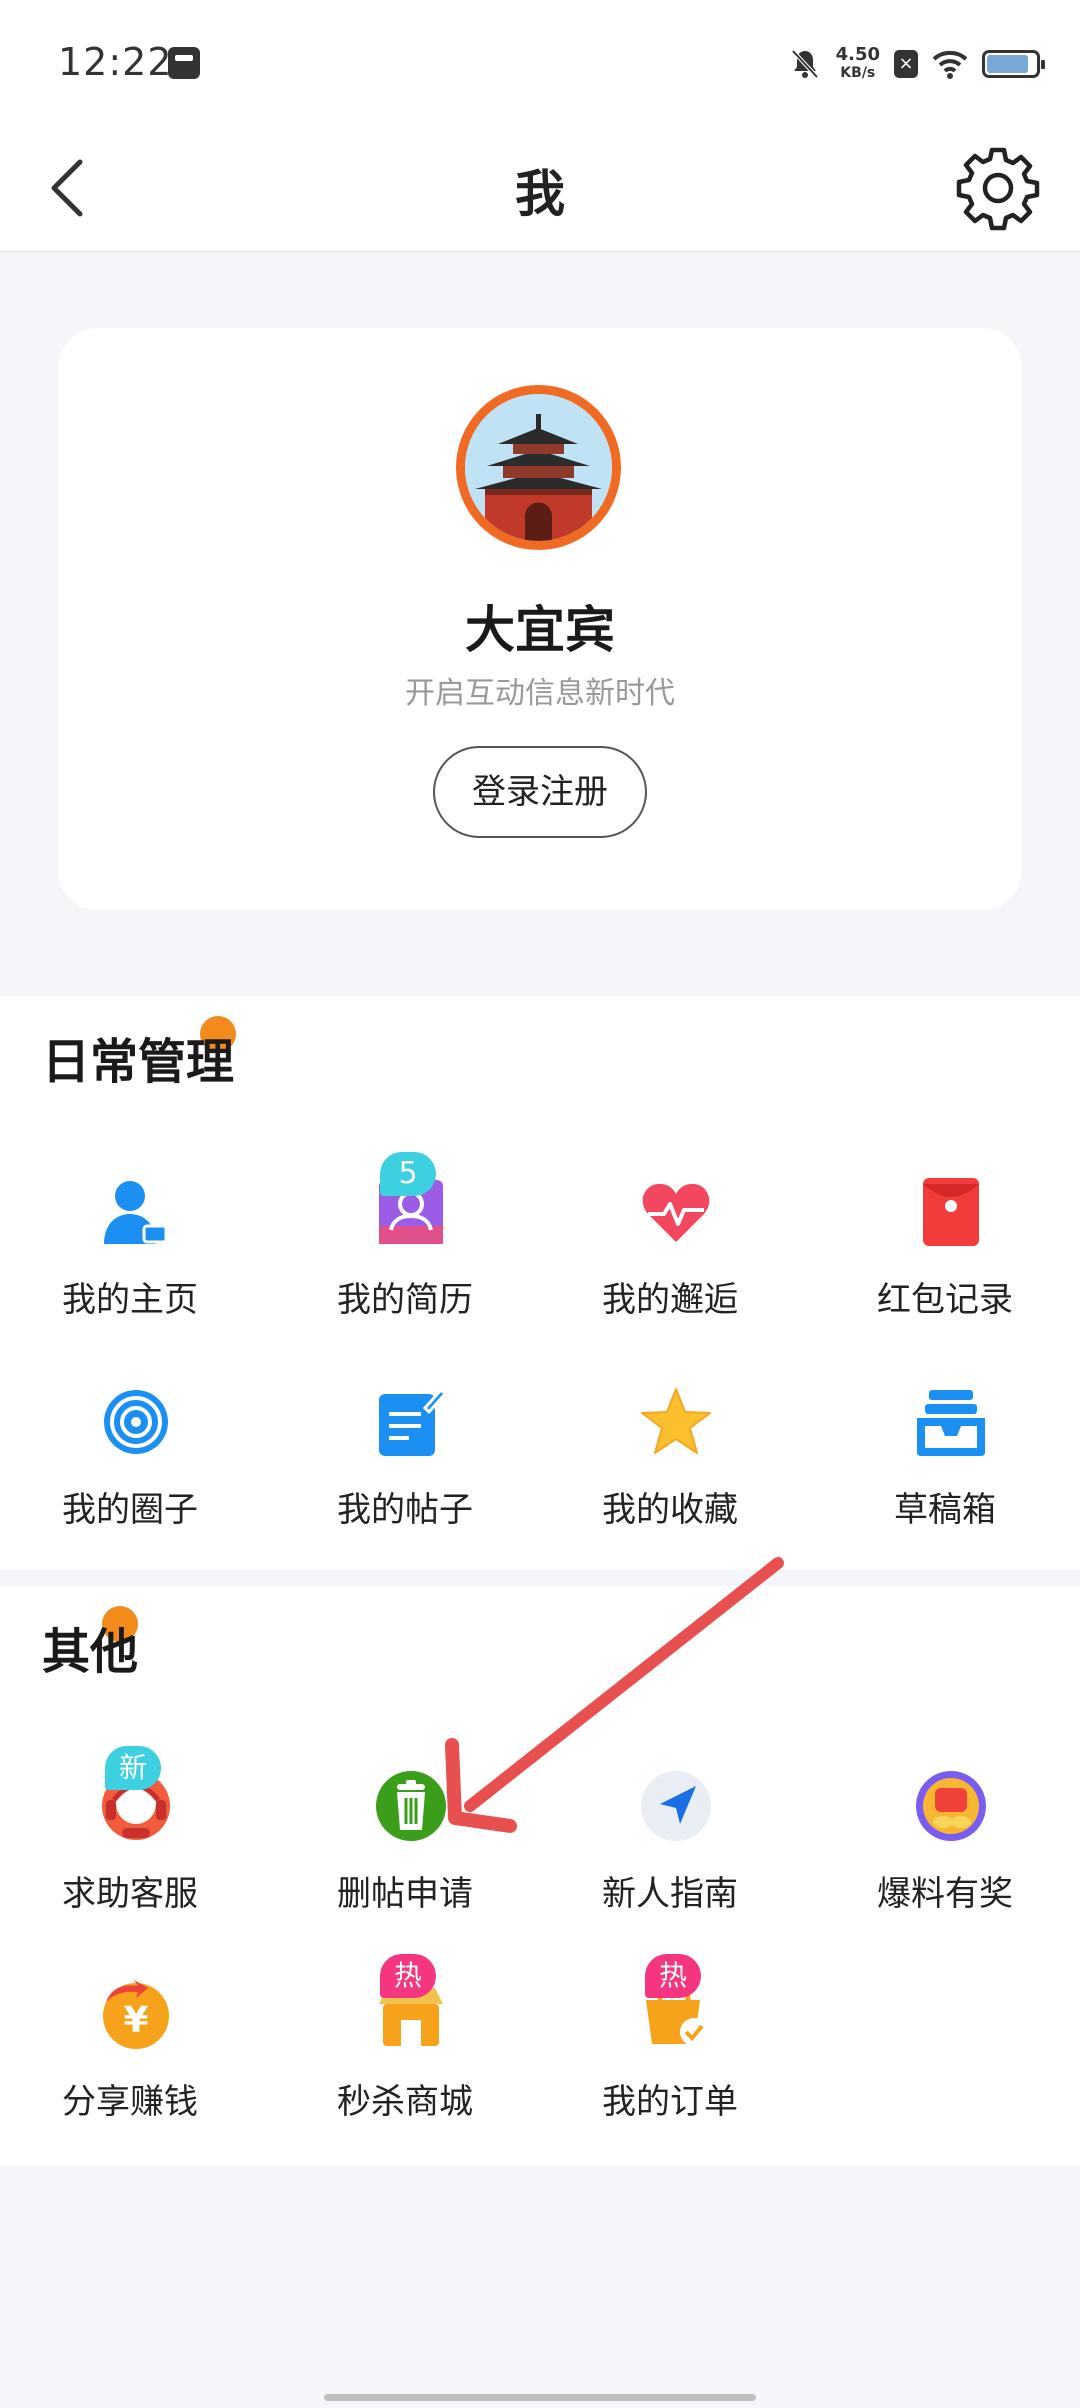 The image size is (1080, 2408). I want to click on sim-card-icon, so click(184, 63).